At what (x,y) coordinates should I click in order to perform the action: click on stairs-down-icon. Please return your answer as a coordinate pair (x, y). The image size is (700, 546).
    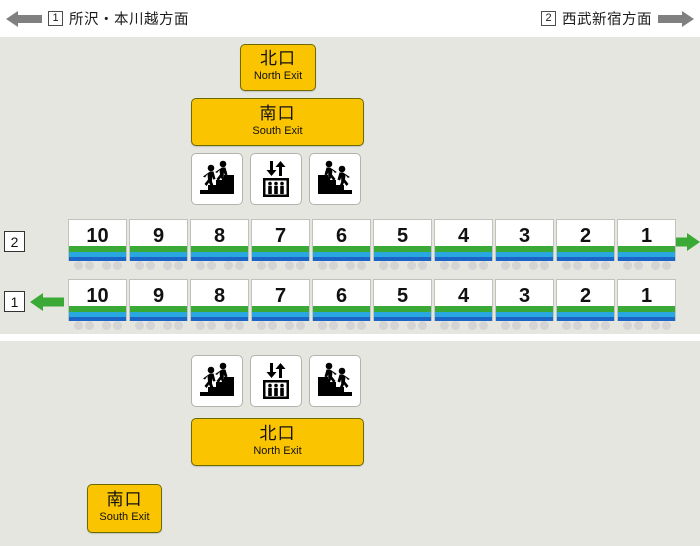
    Looking at the image, I should click on (335, 179).